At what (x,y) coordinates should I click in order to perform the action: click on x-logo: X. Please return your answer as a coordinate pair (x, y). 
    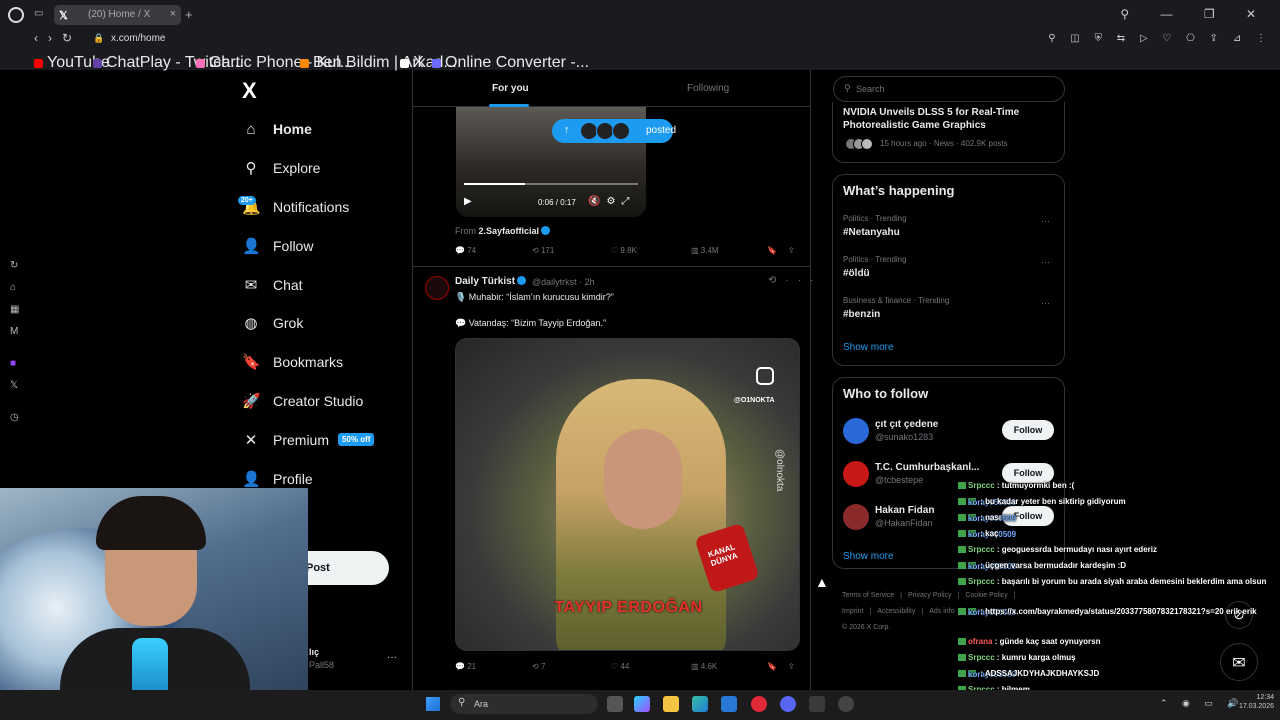
    Looking at the image, I should click on (249, 91).